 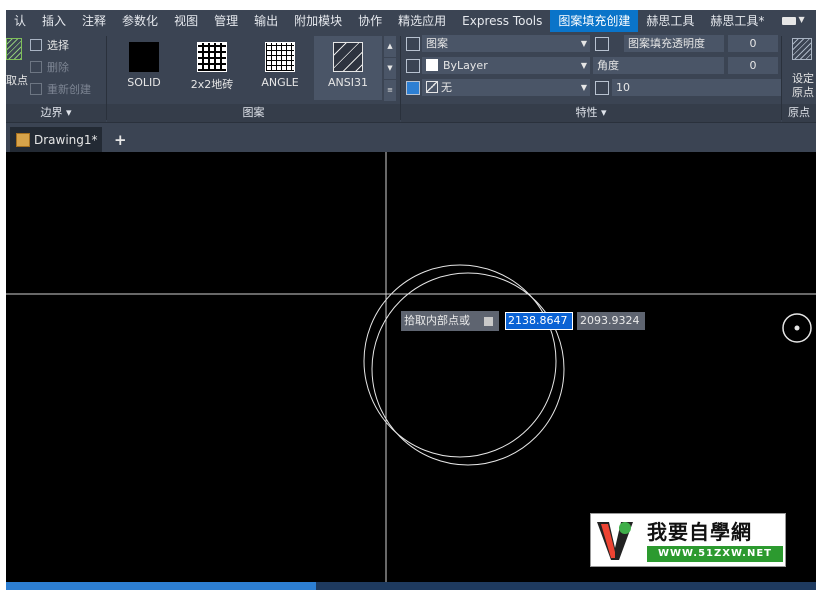 What do you see at coordinates (58, 45) in the screenshot?
I see `select-label: 选择` at bounding box center [58, 45].